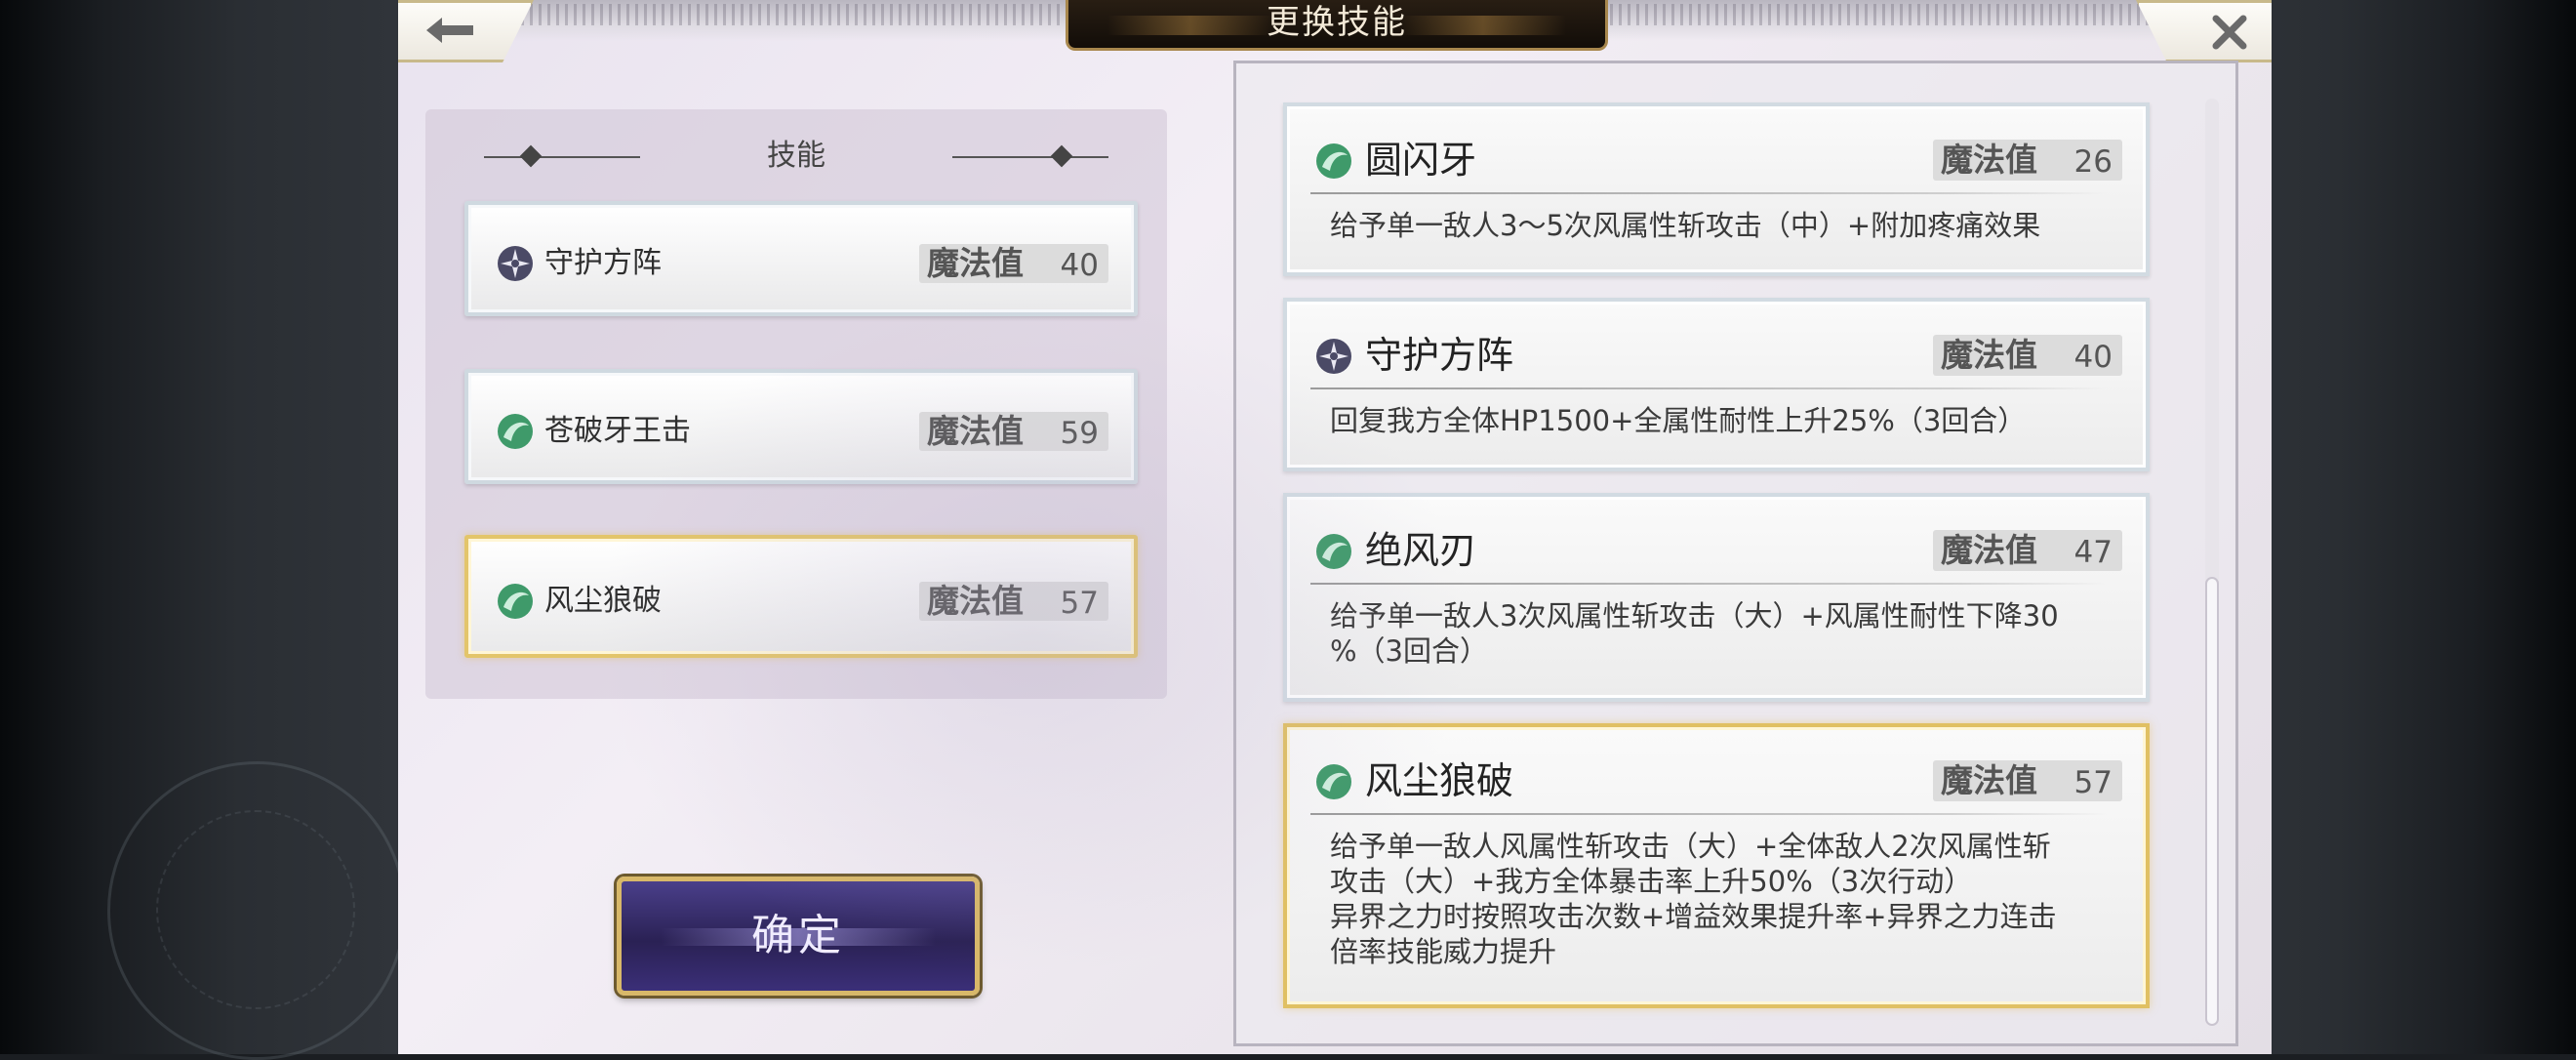 Image resolution: width=2576 pixels, height=1060 pixels. I want to click on mp-badge: 魔法值 26, so click(2028, 161).